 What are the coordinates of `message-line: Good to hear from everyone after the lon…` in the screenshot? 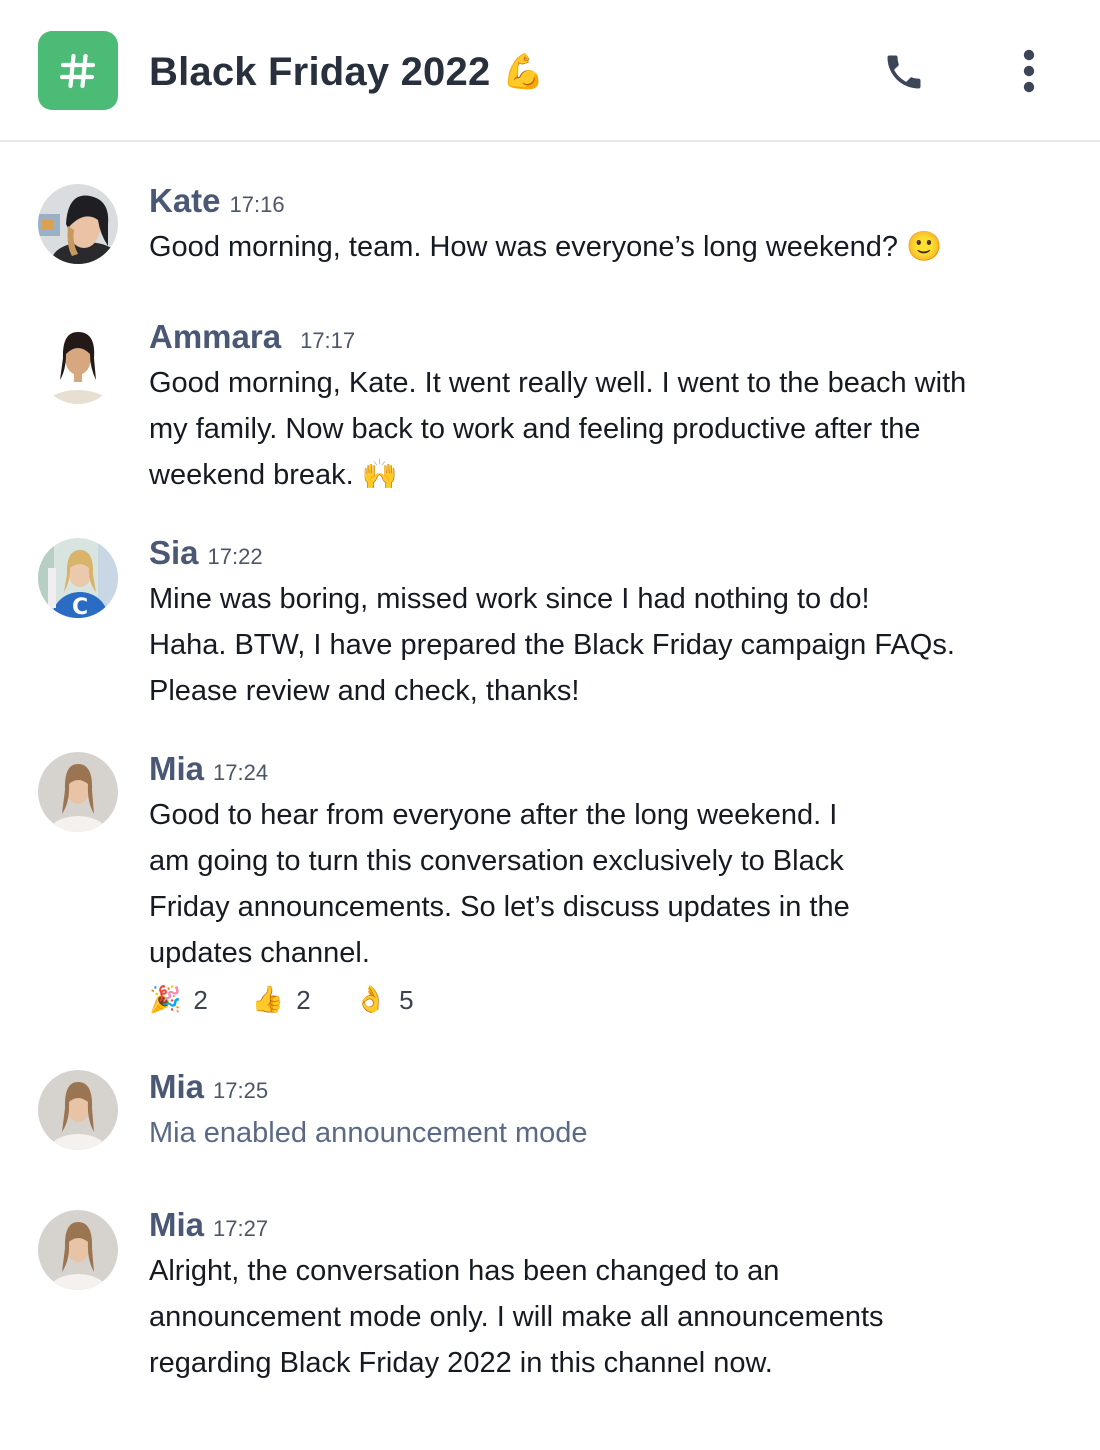 It's located at (493, 815).